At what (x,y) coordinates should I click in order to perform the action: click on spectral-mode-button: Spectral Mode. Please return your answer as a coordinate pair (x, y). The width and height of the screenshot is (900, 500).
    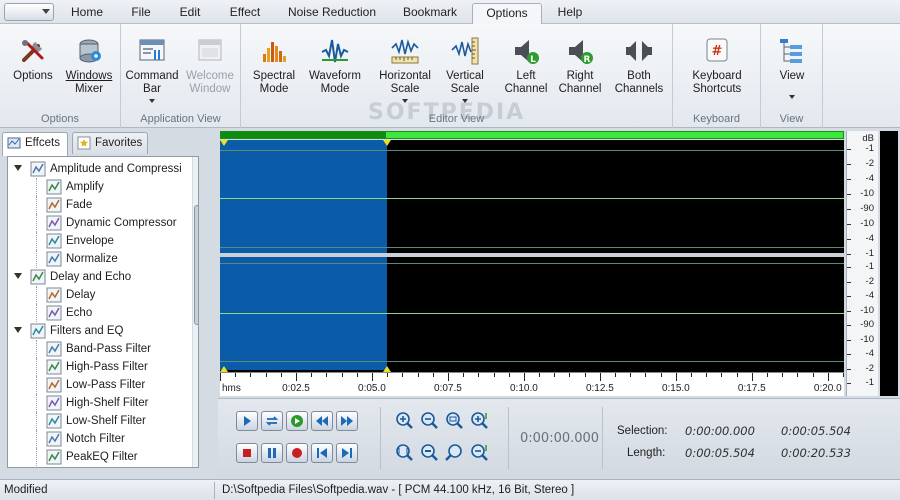
    Looking at the image, I should click on (274, 66).